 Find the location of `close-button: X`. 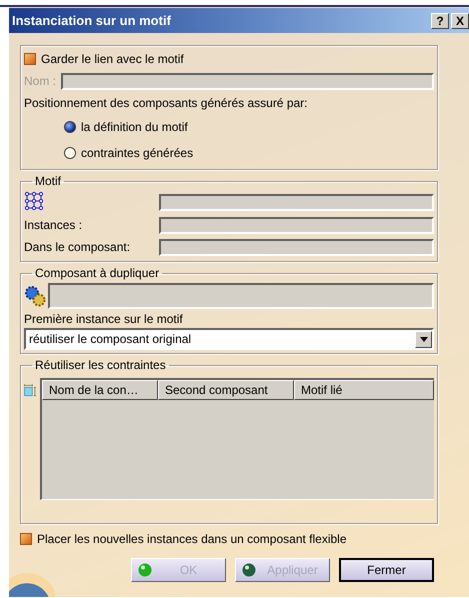

close-button: X is located at coordinates (460, 20).